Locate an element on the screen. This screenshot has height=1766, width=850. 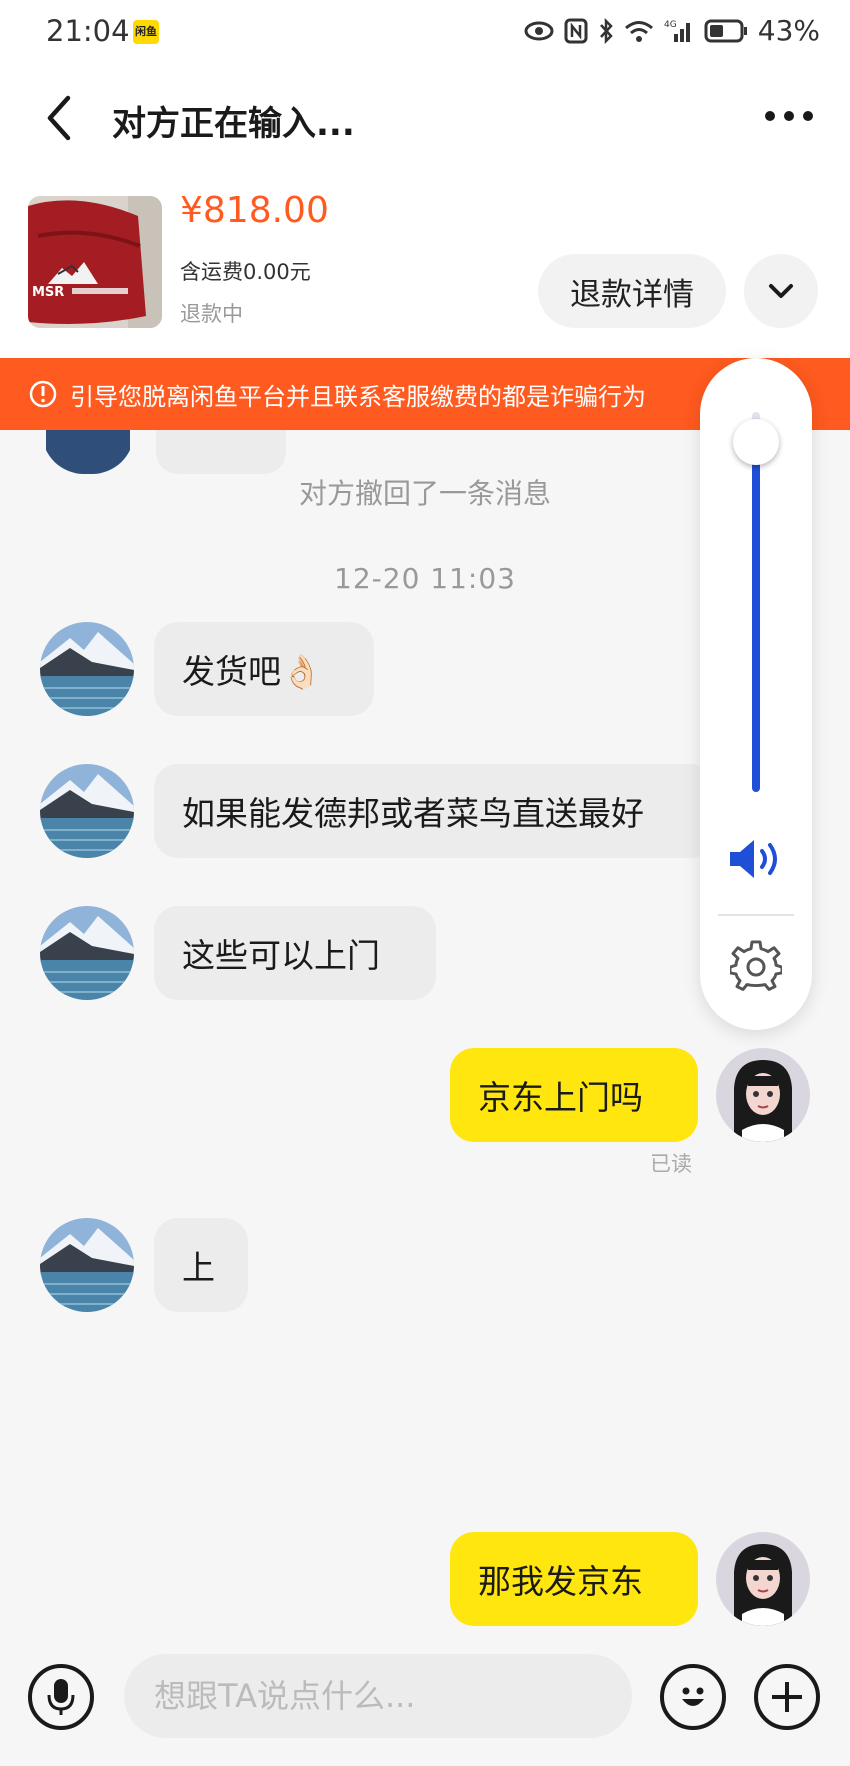
avatar-partial is located at coordinates (88, 452).